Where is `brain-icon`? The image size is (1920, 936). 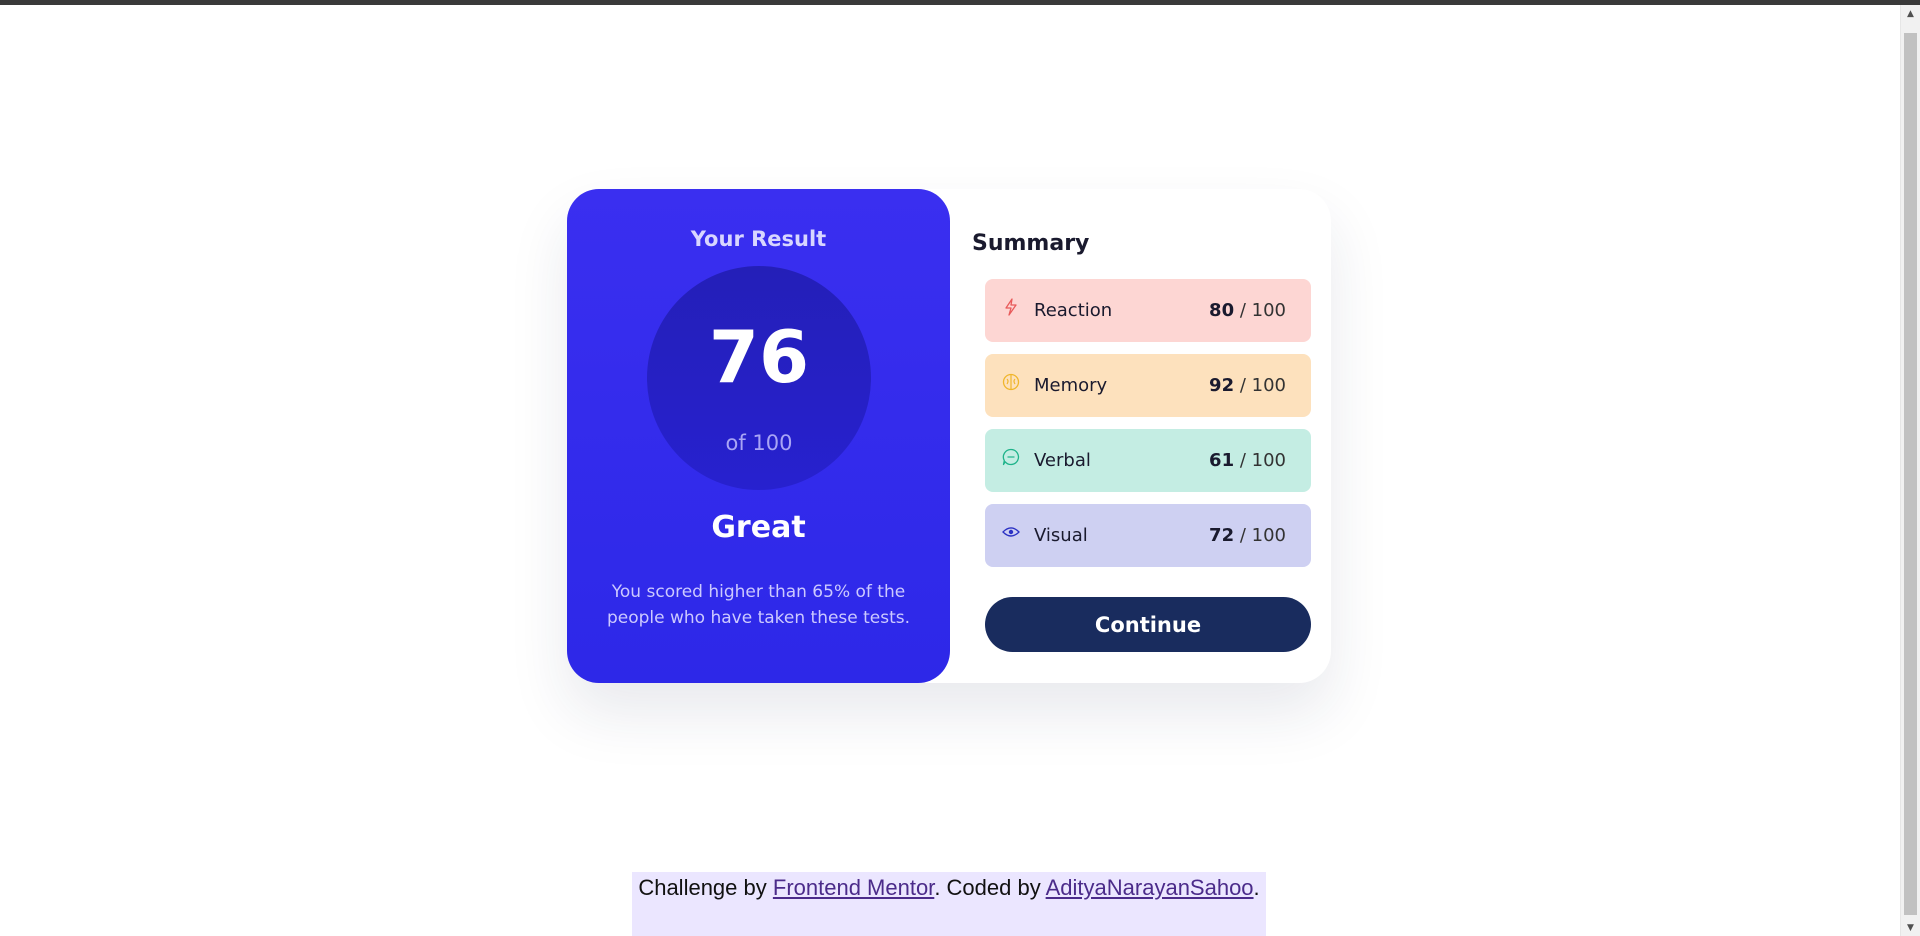 brain-icon is located at coordinates (1011, 382).